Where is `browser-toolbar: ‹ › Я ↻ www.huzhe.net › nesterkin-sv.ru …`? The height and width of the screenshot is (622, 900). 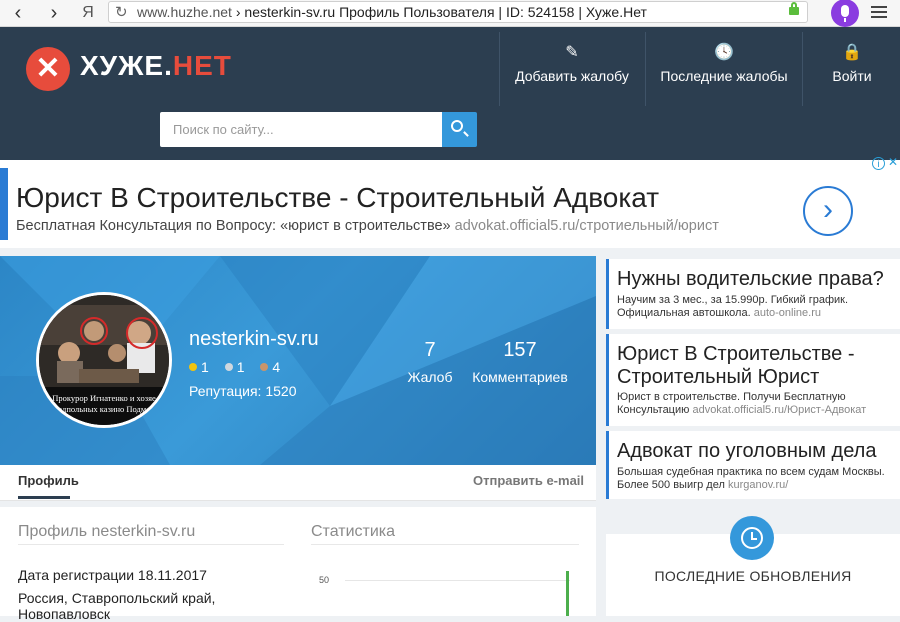 browser-toolbar: ‹ › Я ↻ www.huzhe.net › nesterkin-sv.ru … is located at coordinates (450, 13).